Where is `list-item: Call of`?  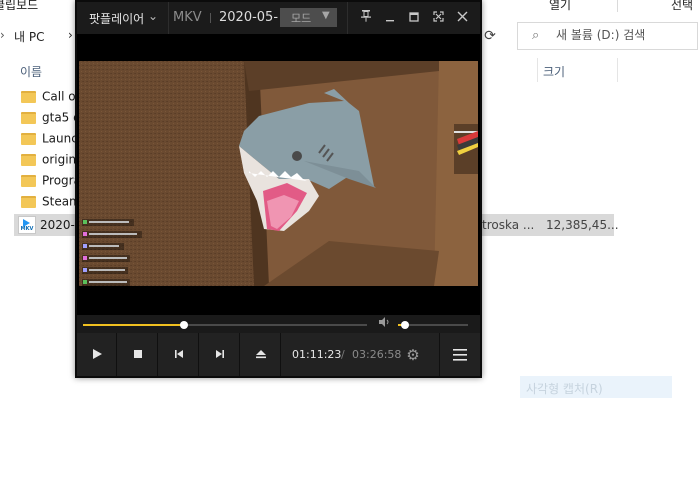
list-item: Call of is located at coordinates (49, 99).